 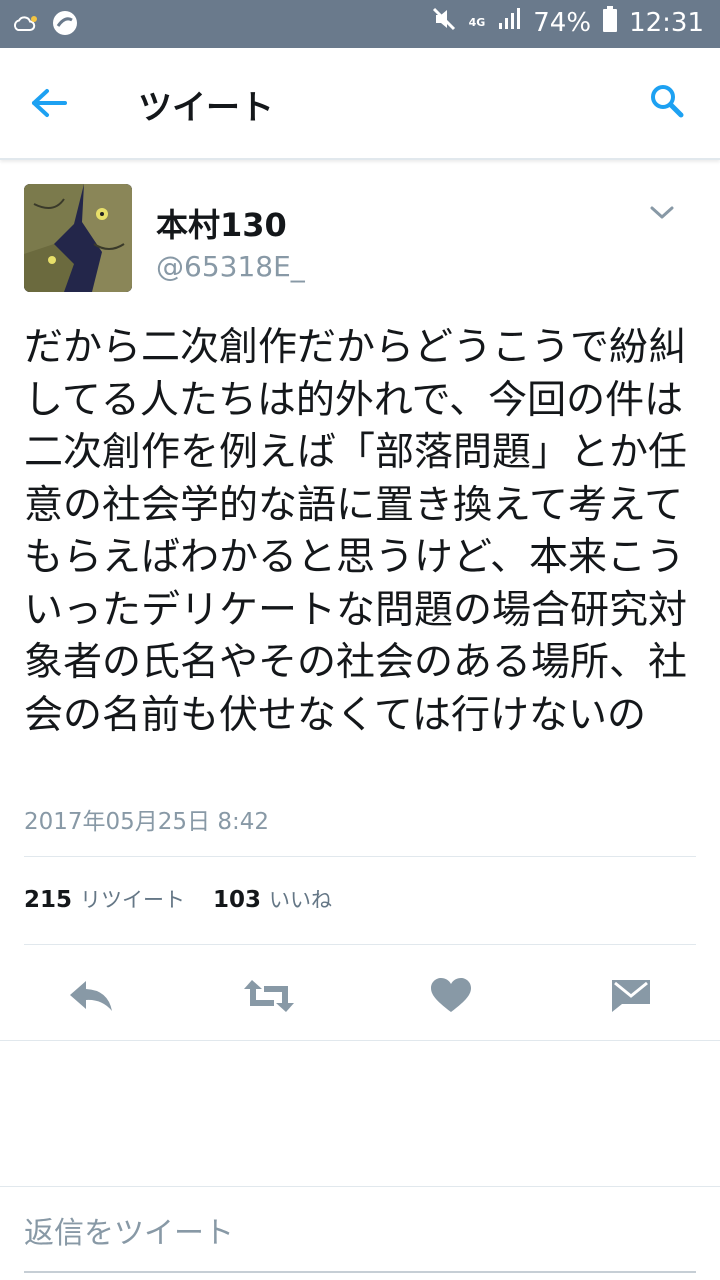 I want to click on timestamp: 2017年05月25日 8:42, so click(x=147, y=822).